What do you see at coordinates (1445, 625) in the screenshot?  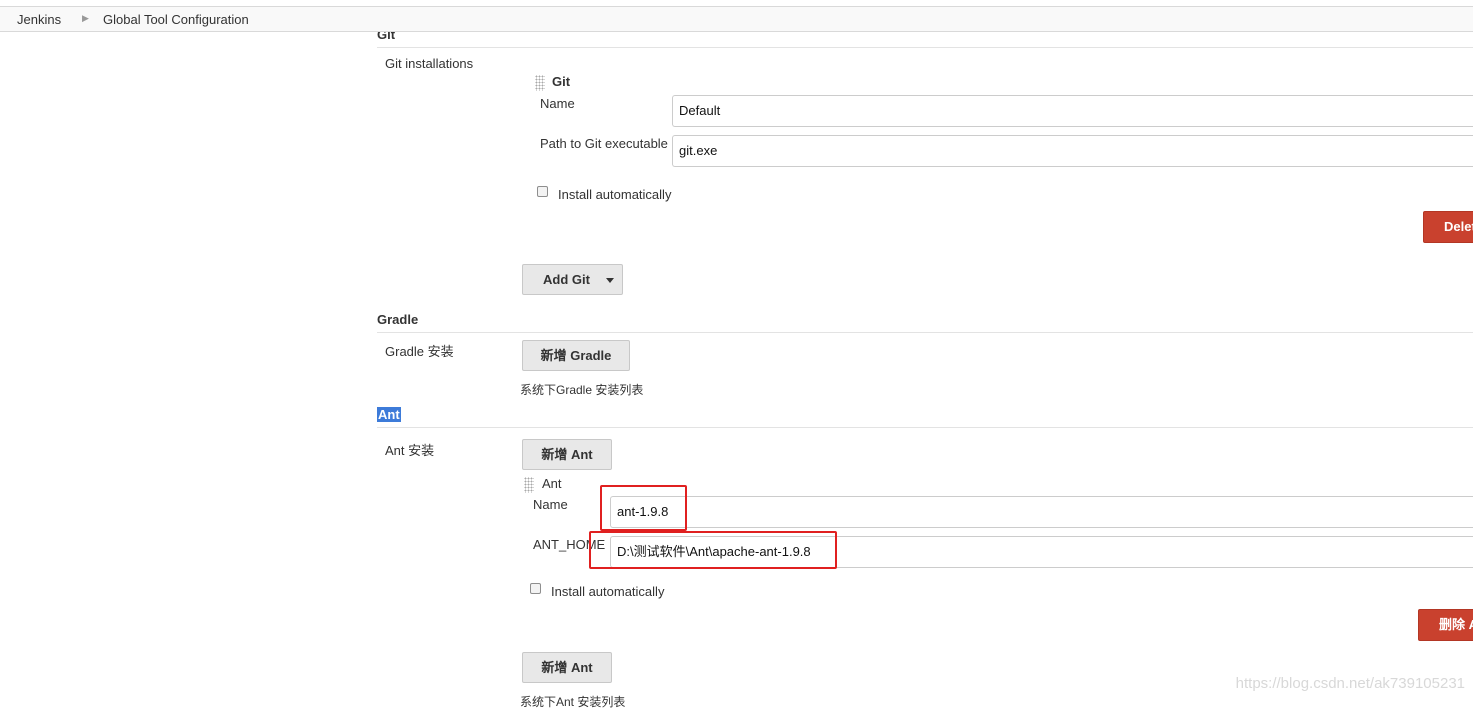 I see `delete-ant-button: 删除 Ant` at bounding box center [1445, 625].